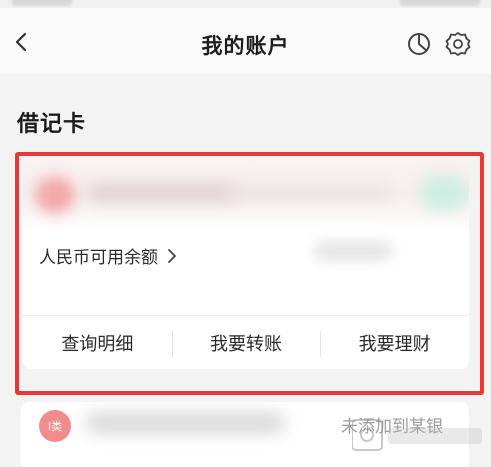 The image size is (491, 467). I want to click on blurred-status-right, so click(440, 3).